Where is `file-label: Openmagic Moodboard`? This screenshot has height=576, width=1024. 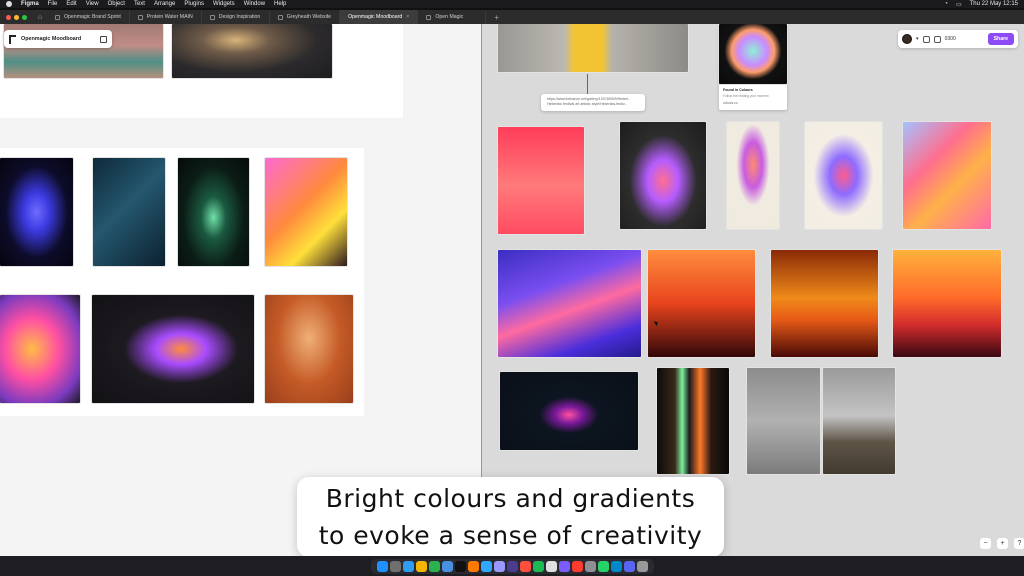 file-label: Openmagic Moodboard is located at coordinates (58, 39).